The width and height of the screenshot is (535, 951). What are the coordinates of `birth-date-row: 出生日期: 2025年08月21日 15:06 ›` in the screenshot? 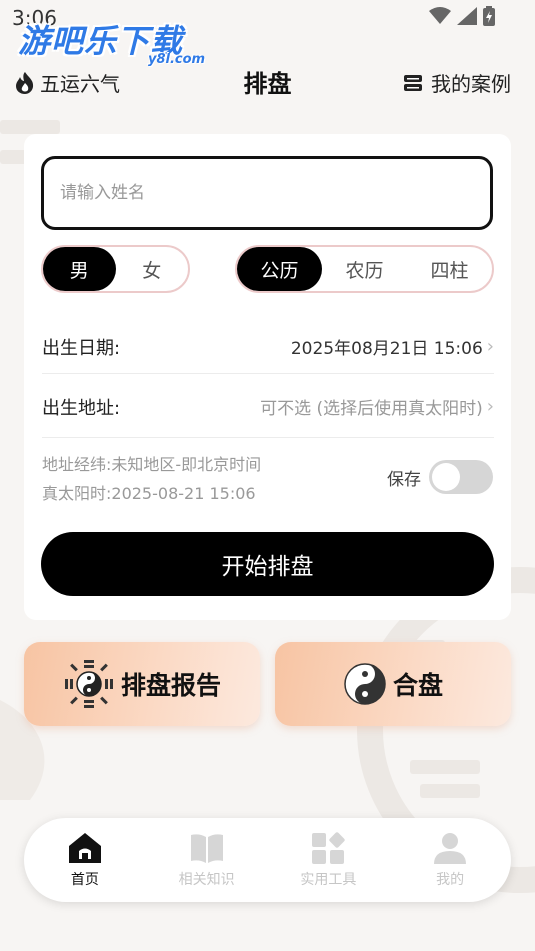 It's located at (268, 347).